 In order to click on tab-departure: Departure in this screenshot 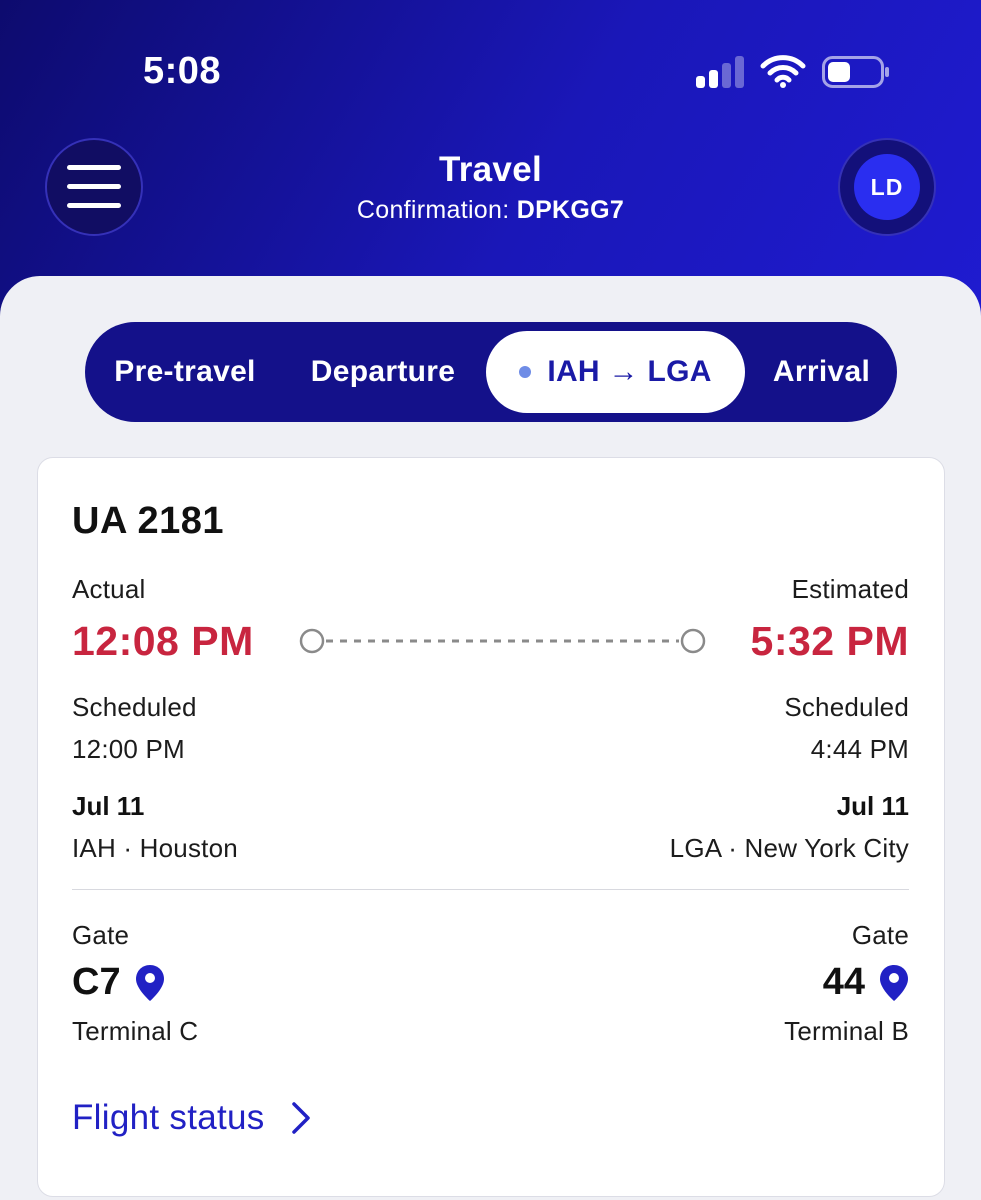, I will do `click(383, 372)`.